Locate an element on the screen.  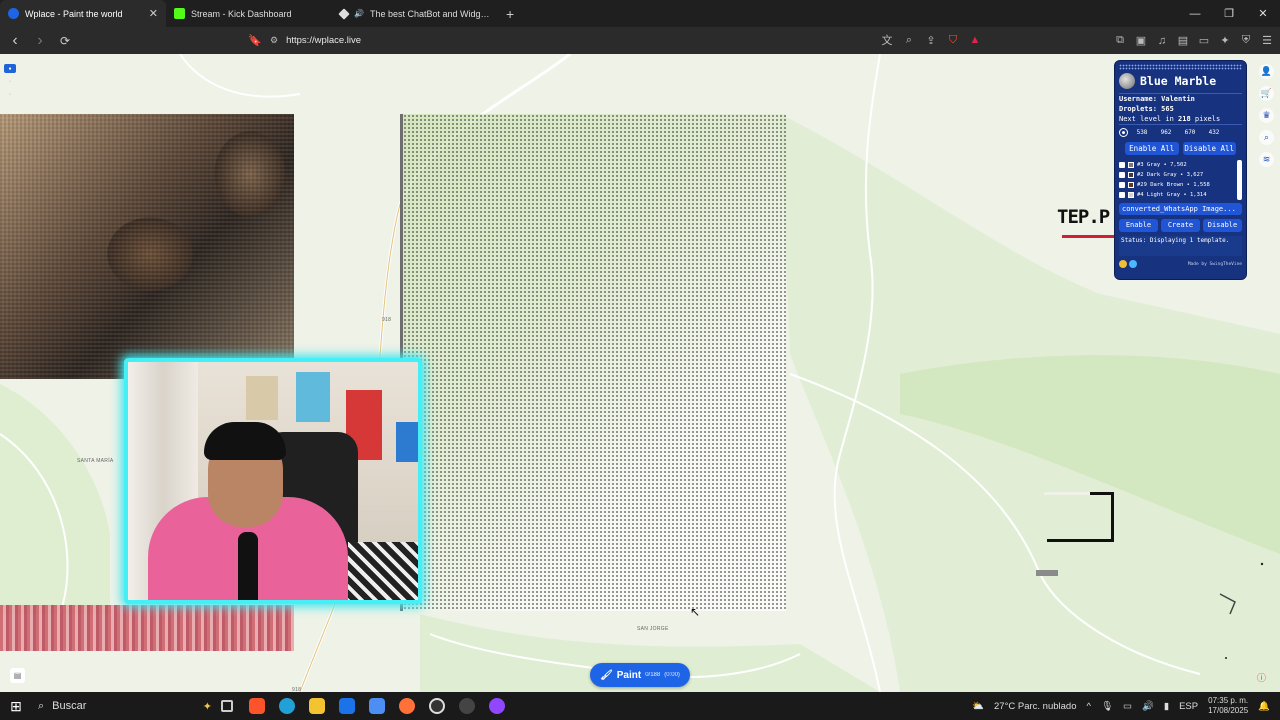
paint-charge-count: 0/188 is located at coordinates (653, 675).